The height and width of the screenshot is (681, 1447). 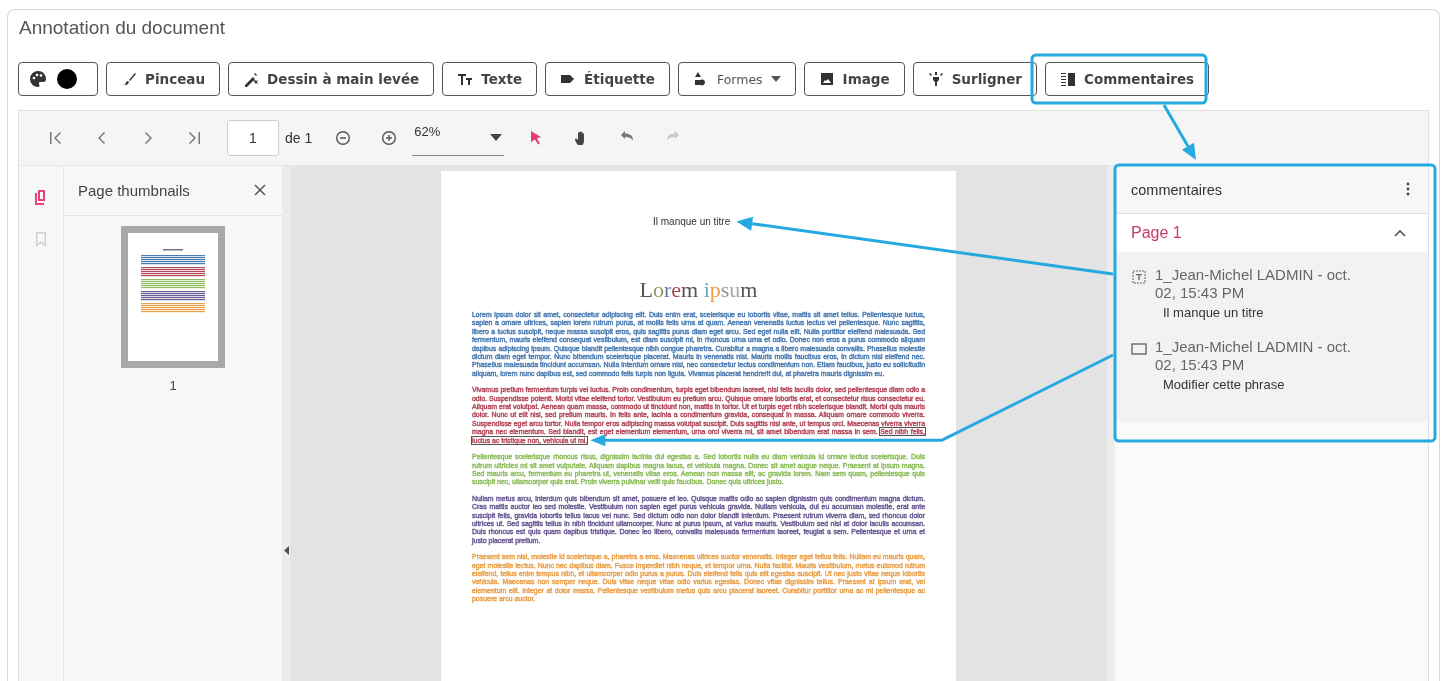 I want to click on comment-text: Modifier cette phrase, so click(x=1224, y=384).